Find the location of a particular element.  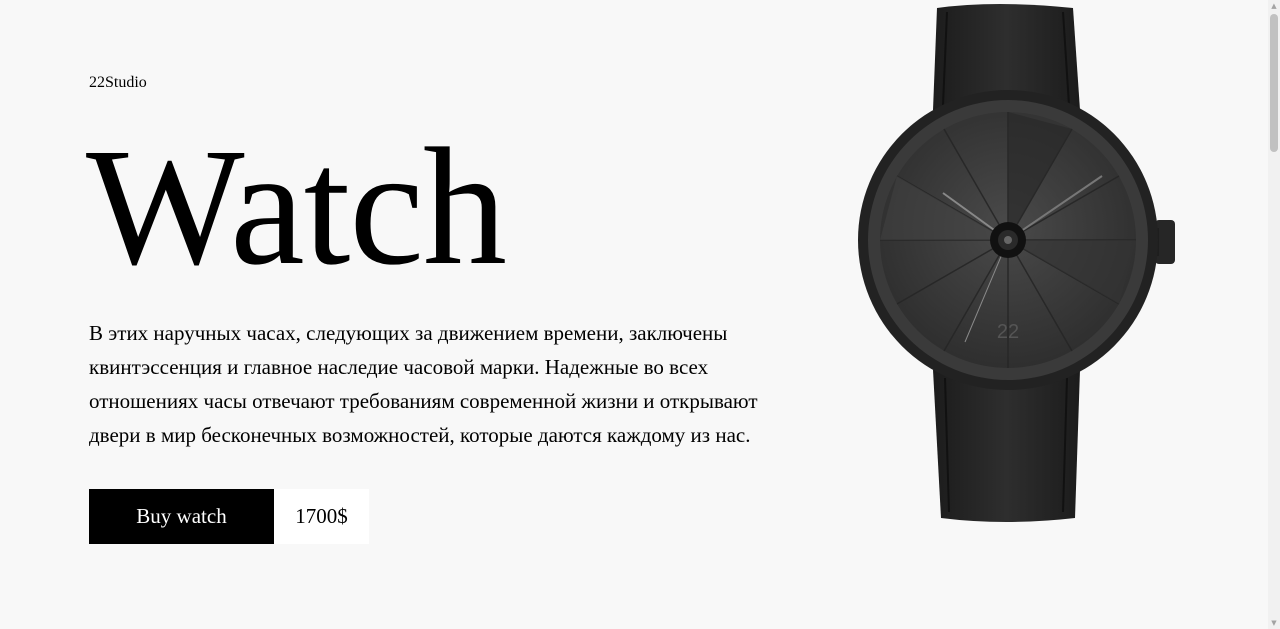

scroll-up-icon: ▲ is located at coordinates (1274, 6).